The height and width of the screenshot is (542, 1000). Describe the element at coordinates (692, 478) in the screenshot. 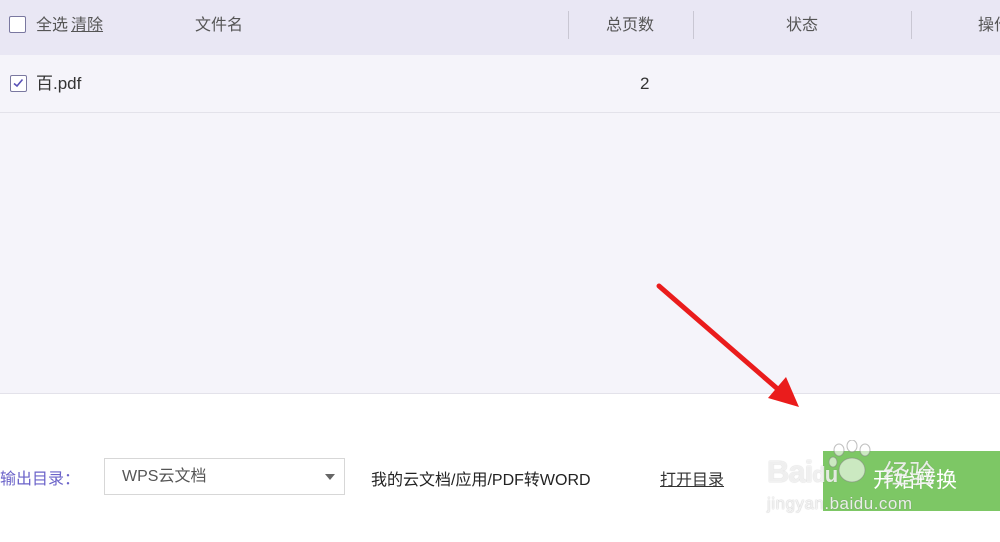

I see `open-directory-link: 打开目录` at that location.